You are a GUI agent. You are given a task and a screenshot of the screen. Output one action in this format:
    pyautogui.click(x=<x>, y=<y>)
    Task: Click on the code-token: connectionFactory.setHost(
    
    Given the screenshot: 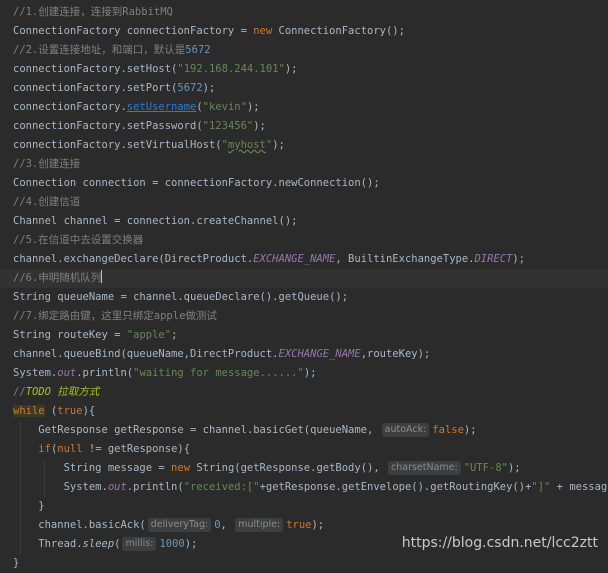 What is the action you would take?
    pyautogui.click(x=95, y=69)
    